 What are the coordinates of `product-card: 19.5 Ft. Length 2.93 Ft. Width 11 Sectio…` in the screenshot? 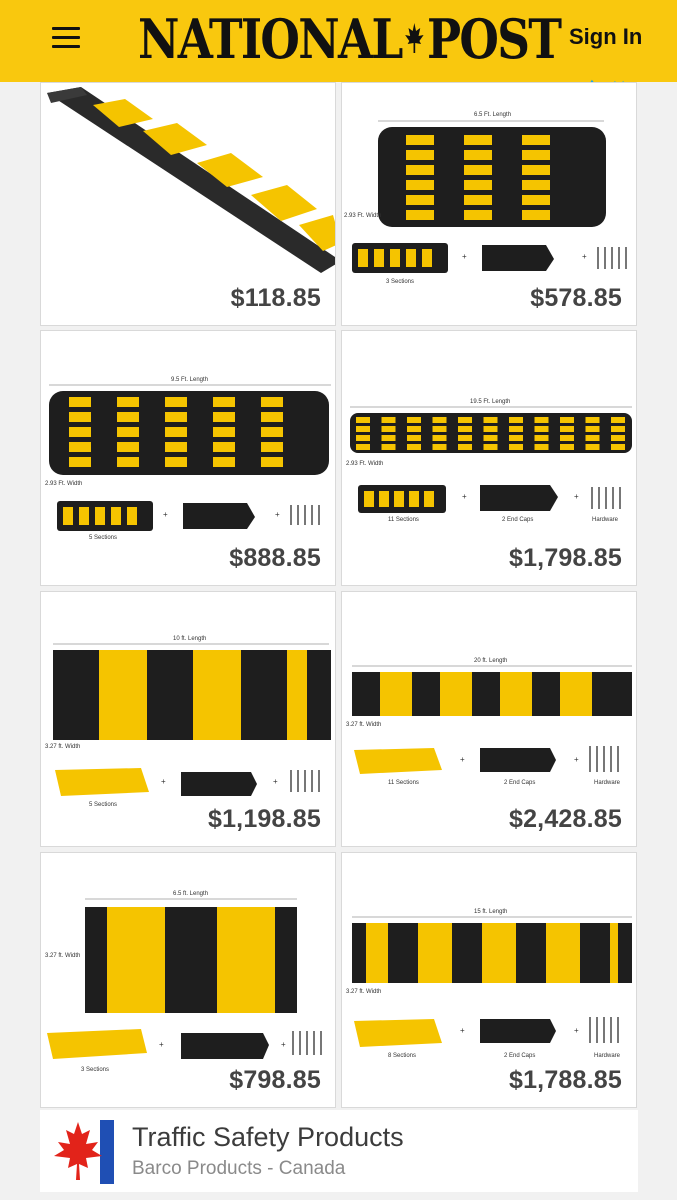 It's located at (489, 458).